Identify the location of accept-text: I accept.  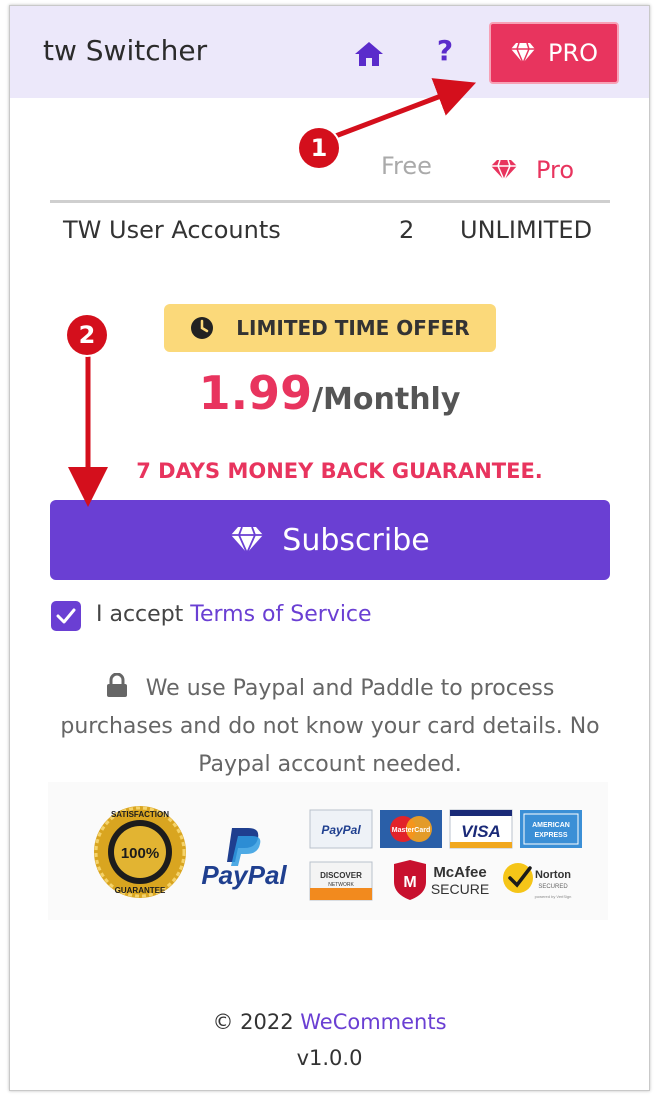
(143, 614).